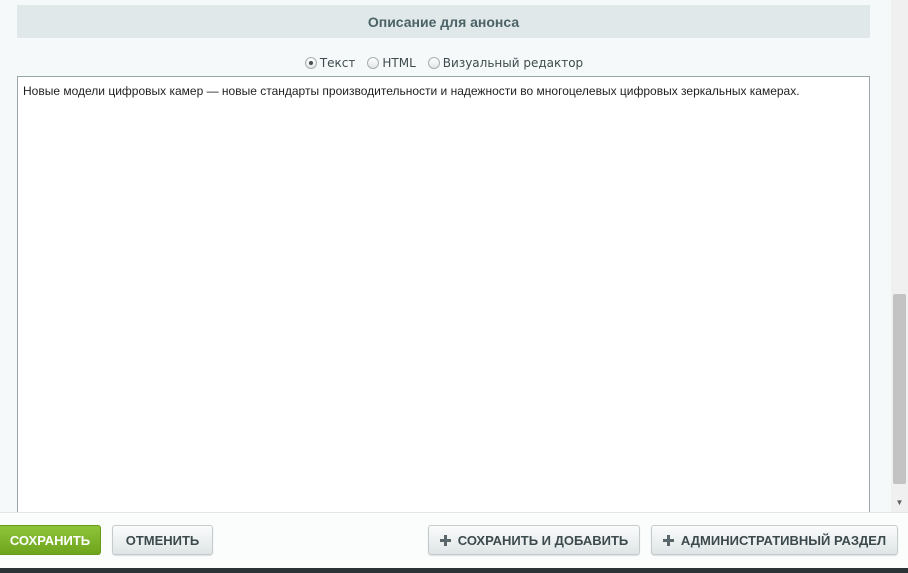 The image size is (908, 573). I want to click on mode-option-label: HTML, so click(399, 63).